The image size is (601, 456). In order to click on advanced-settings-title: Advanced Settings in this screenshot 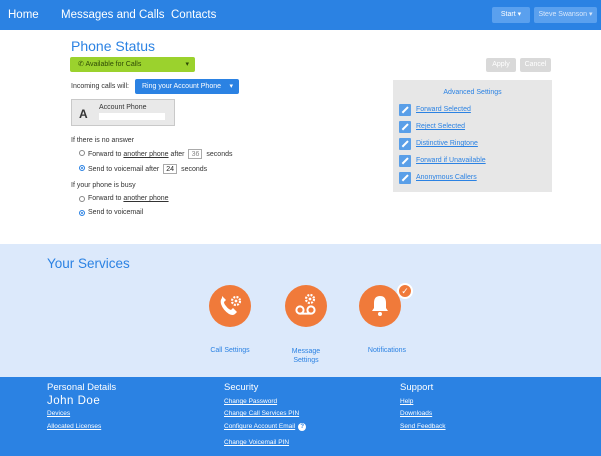, I will do `click(472, 92)`.